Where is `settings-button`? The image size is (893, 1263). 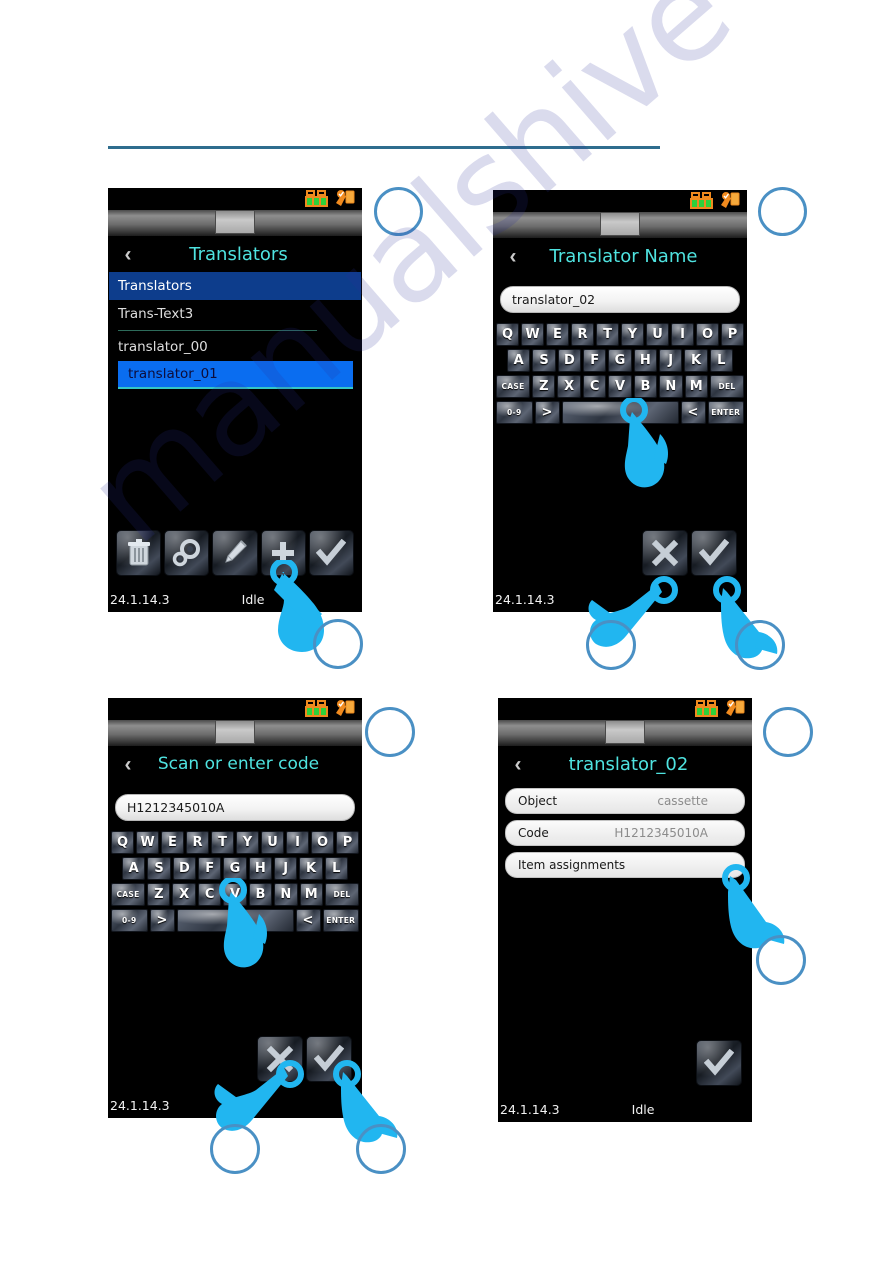
settings-button is located at coordinates (187, 553).